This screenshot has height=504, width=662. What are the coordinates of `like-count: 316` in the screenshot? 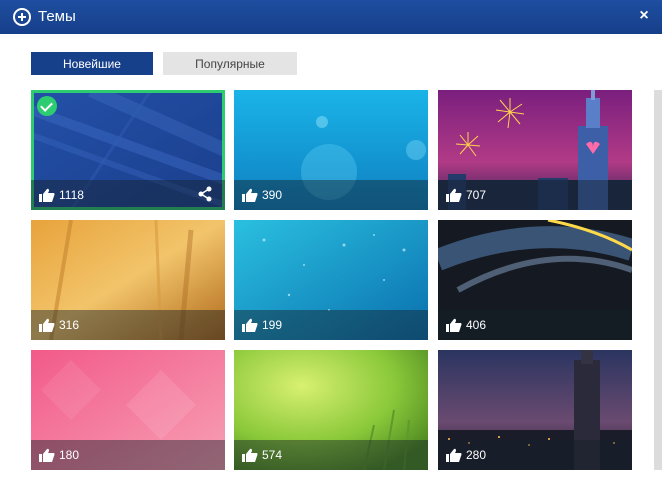 It's located at (69, 325).